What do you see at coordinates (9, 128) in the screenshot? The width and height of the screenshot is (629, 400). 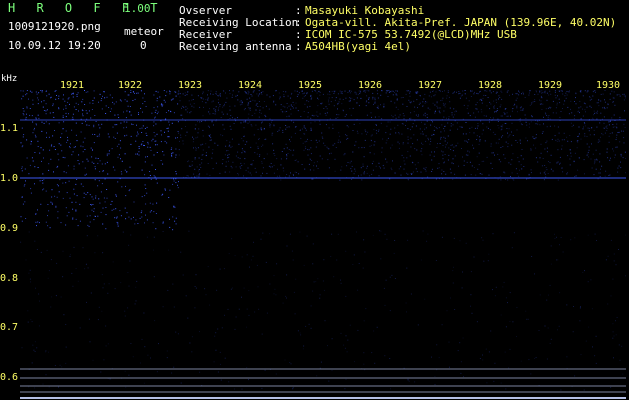 I see `frequency-tick-label: 1.1` at bounding box center [9, 128].